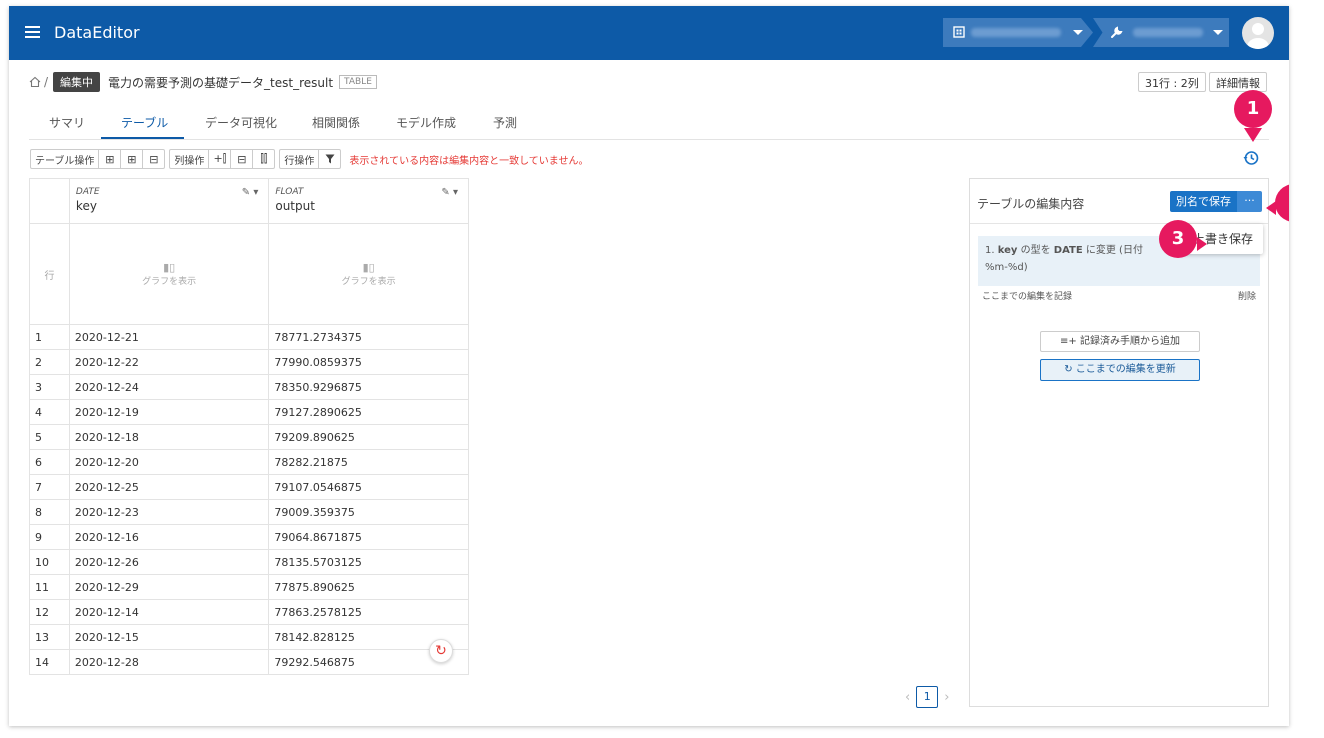 The image size is (1324, 738). I want to click on row-number-header, so click(49, 201).